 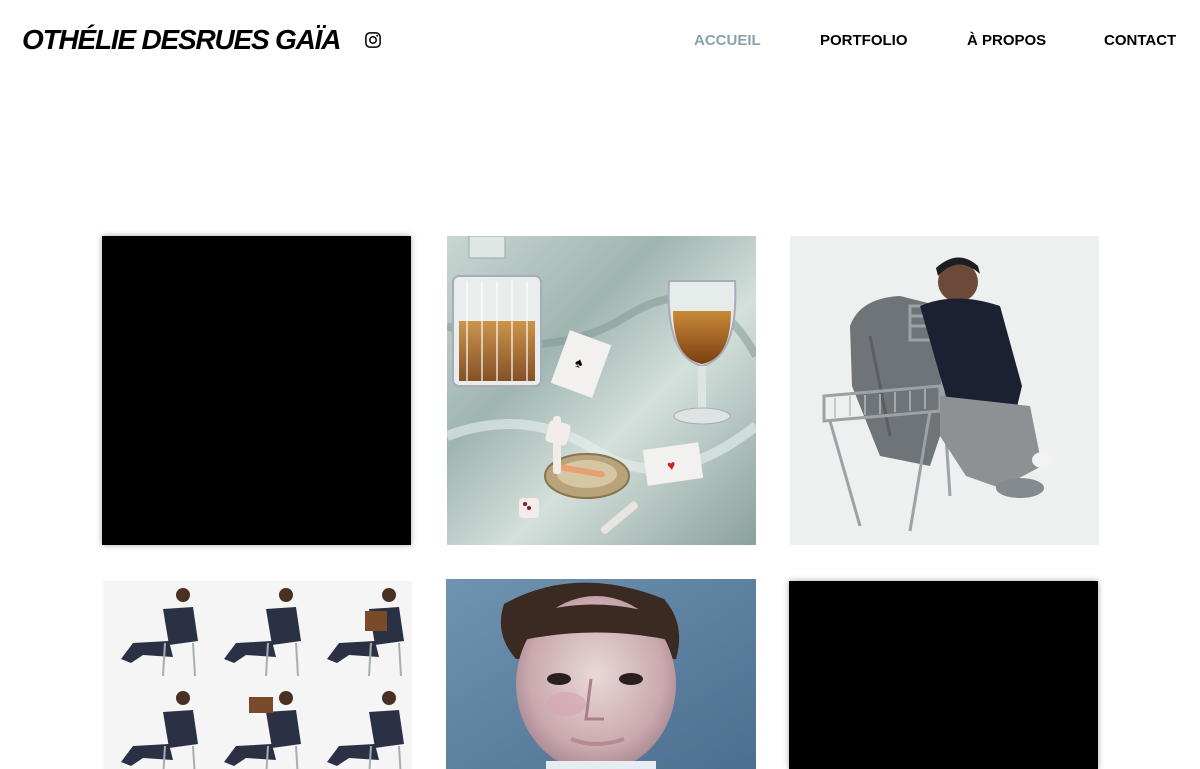 I want to click on gallery-tile-still-life: ♠ ♥, so click(x=601, y=390).